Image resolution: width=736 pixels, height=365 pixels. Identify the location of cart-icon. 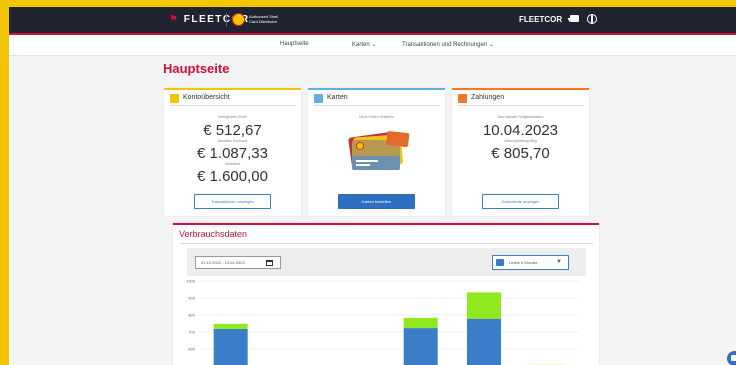
(574, 18).